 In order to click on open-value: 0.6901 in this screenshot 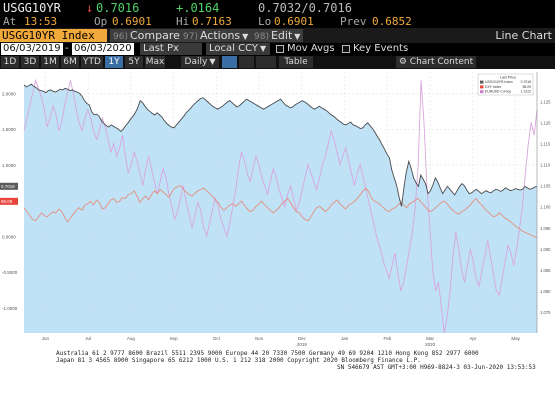, I will do `click(132, 21)`.